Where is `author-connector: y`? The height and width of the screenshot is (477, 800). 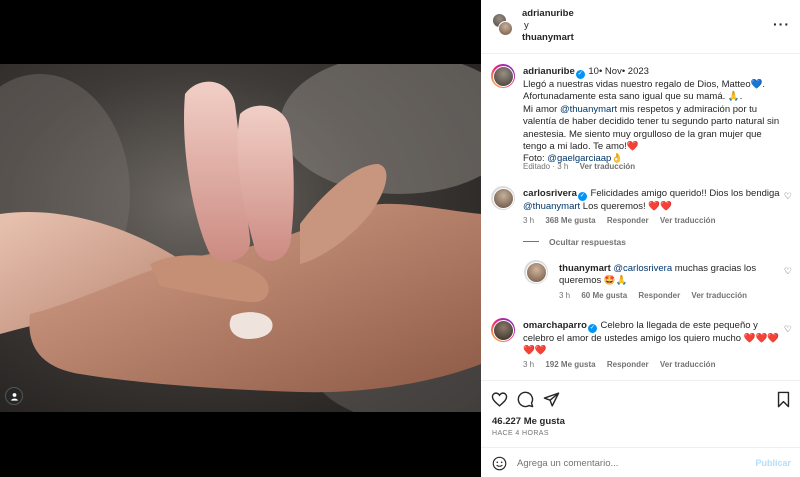
author-connector: y is located at coordinates (526, 25).